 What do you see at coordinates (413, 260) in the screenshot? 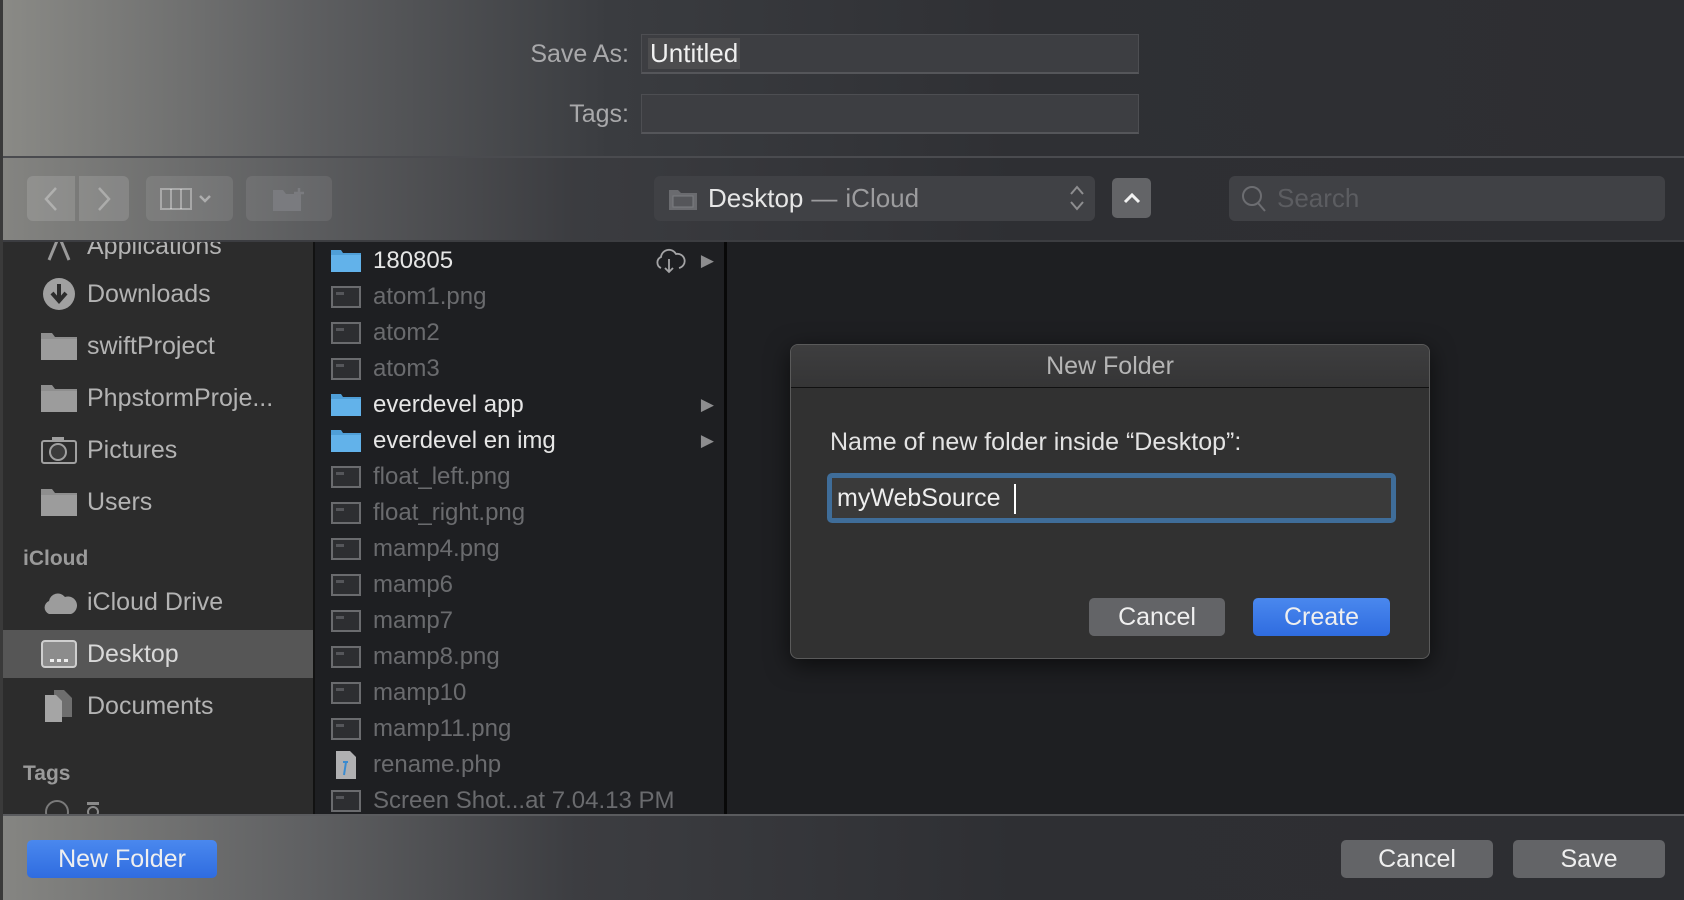
I see `file-name: 180805` at bounding box center [413, 260].